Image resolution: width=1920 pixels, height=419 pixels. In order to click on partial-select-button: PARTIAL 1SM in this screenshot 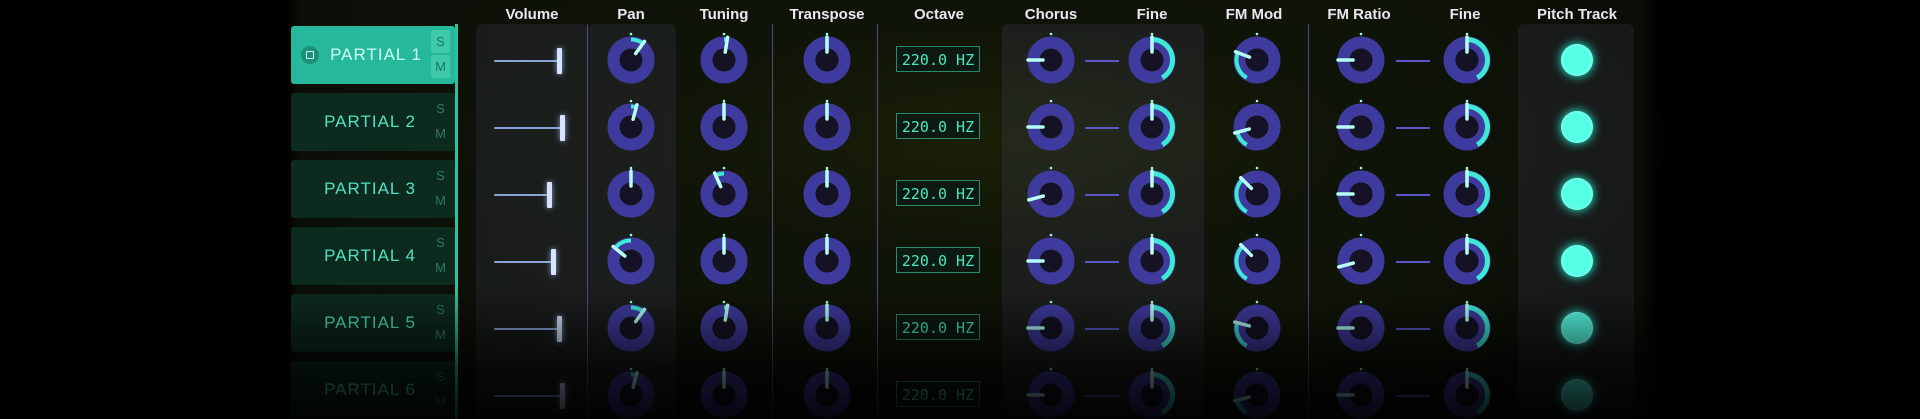, I will do `click(373, 55)`.